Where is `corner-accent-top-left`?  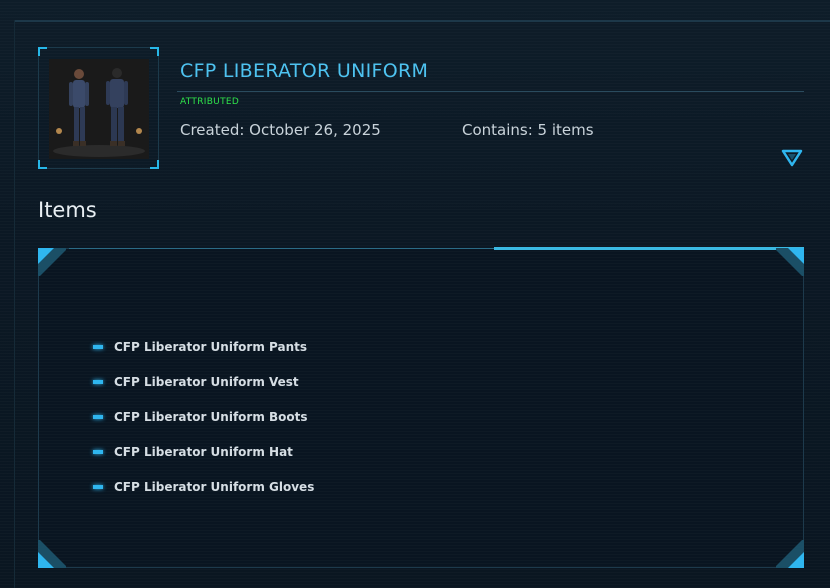 corner-accent-top-left is located at coordinates (52, 262).